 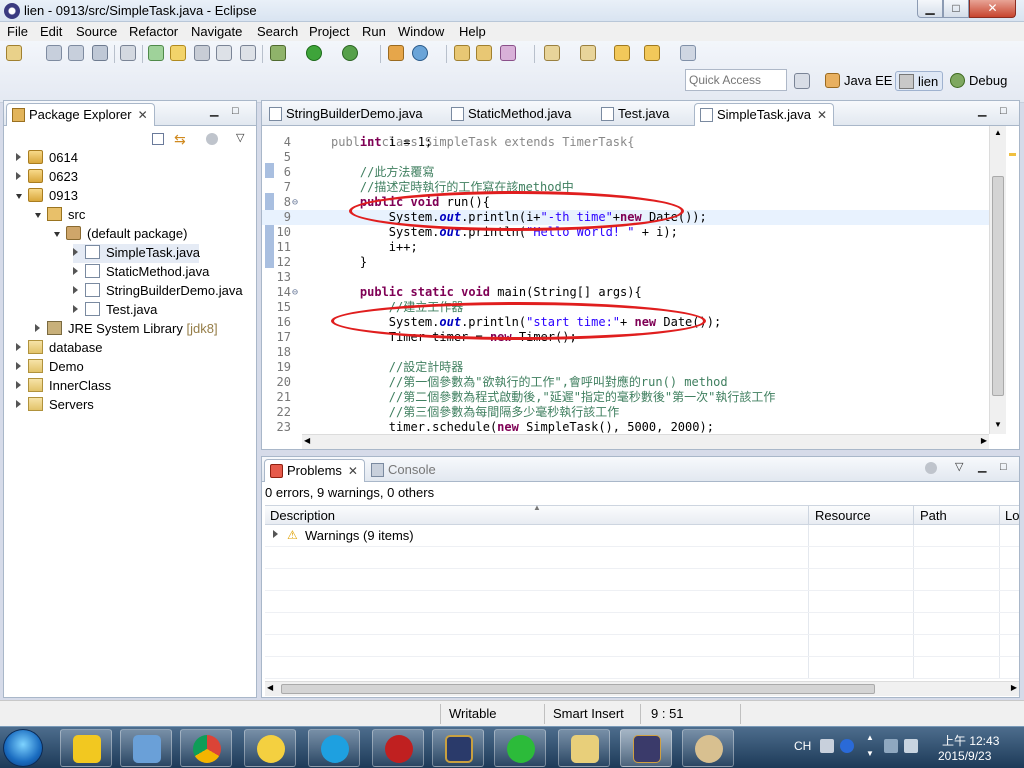 I want to click on forward-icon, so click(x=688, y=53).